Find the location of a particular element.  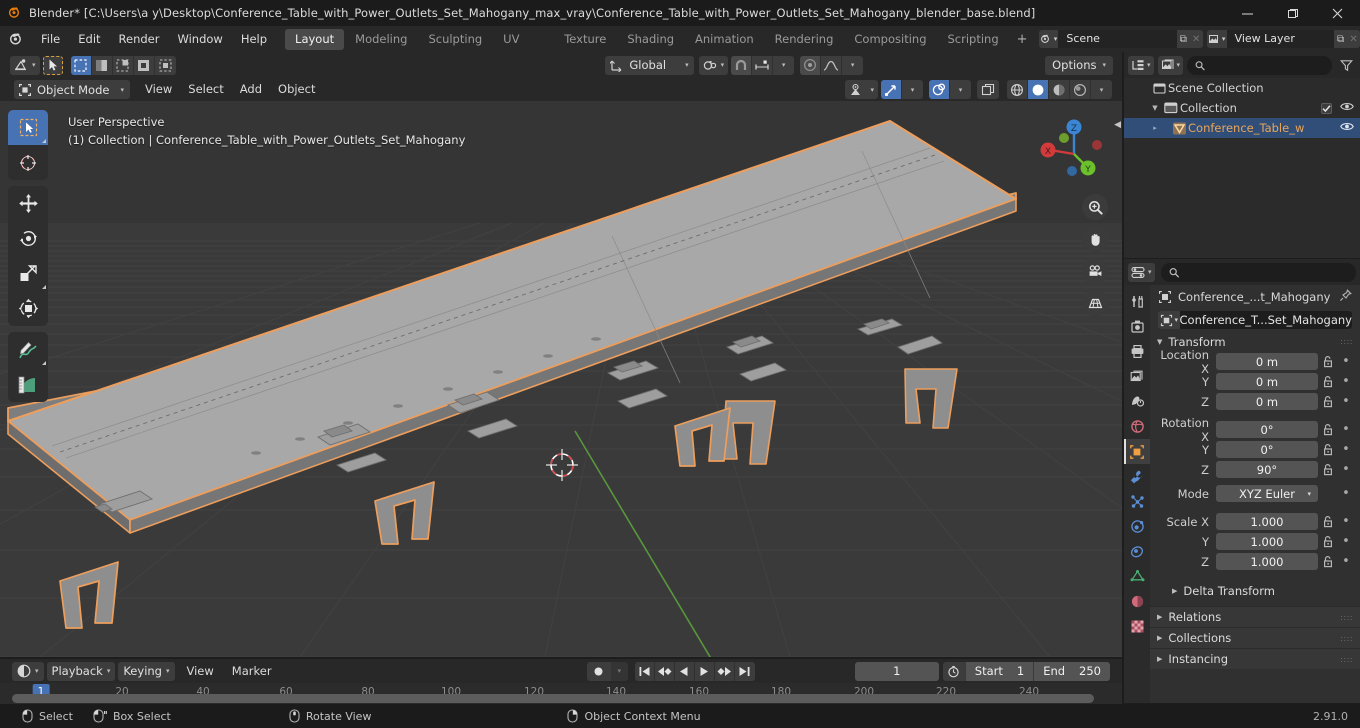

menu-render: Render is located at coordinates (139, 39).